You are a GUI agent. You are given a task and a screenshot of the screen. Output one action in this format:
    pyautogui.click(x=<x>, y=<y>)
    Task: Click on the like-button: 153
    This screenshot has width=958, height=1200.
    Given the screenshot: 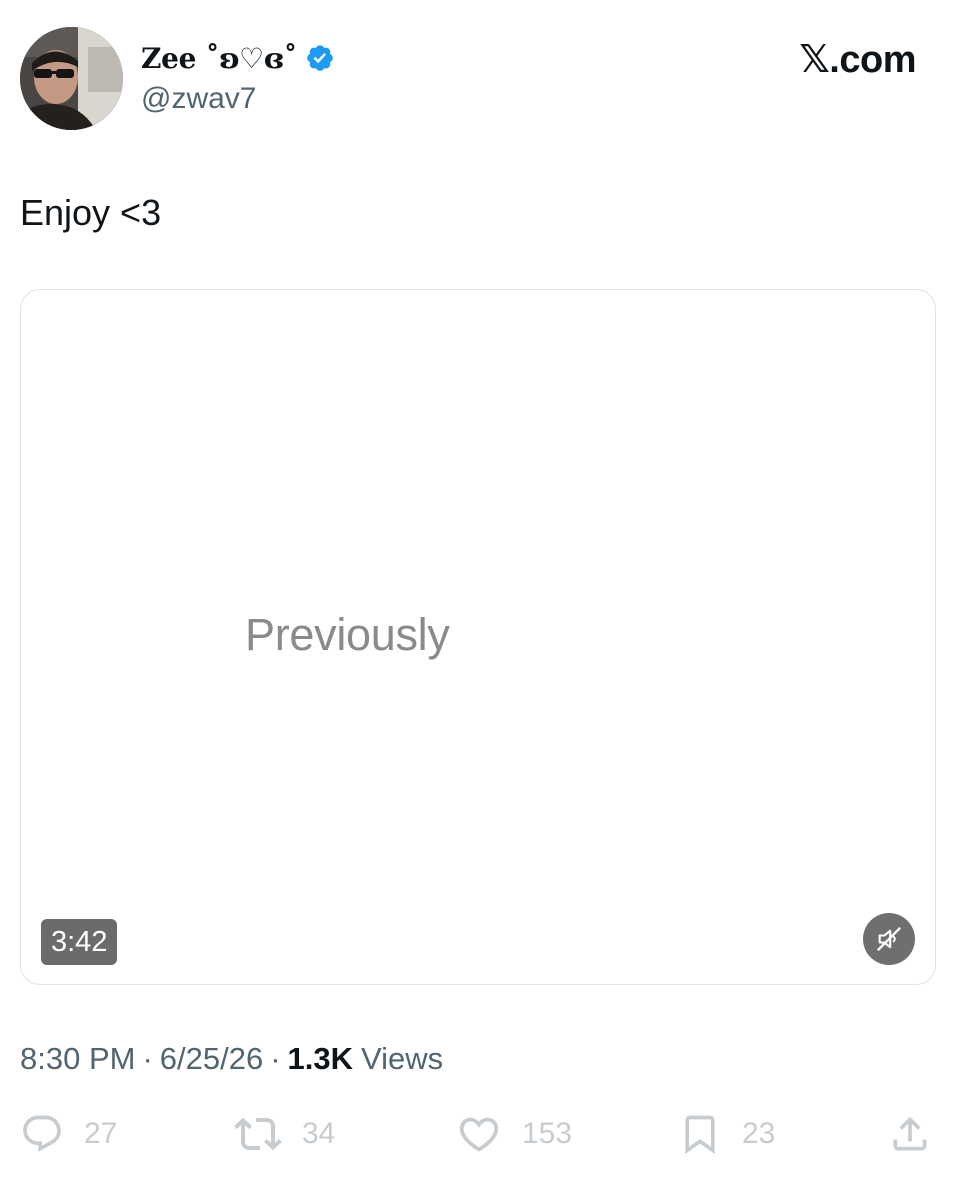 What is the action you would take?
    pyautogui.click(x=514, y=1134)
    